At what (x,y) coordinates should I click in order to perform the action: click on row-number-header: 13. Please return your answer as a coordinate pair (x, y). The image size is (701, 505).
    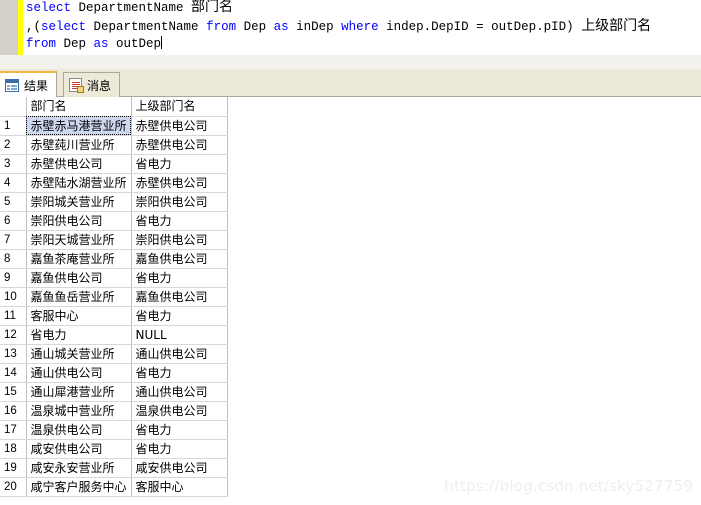
    Looking at the image, I should click on (13, 354).